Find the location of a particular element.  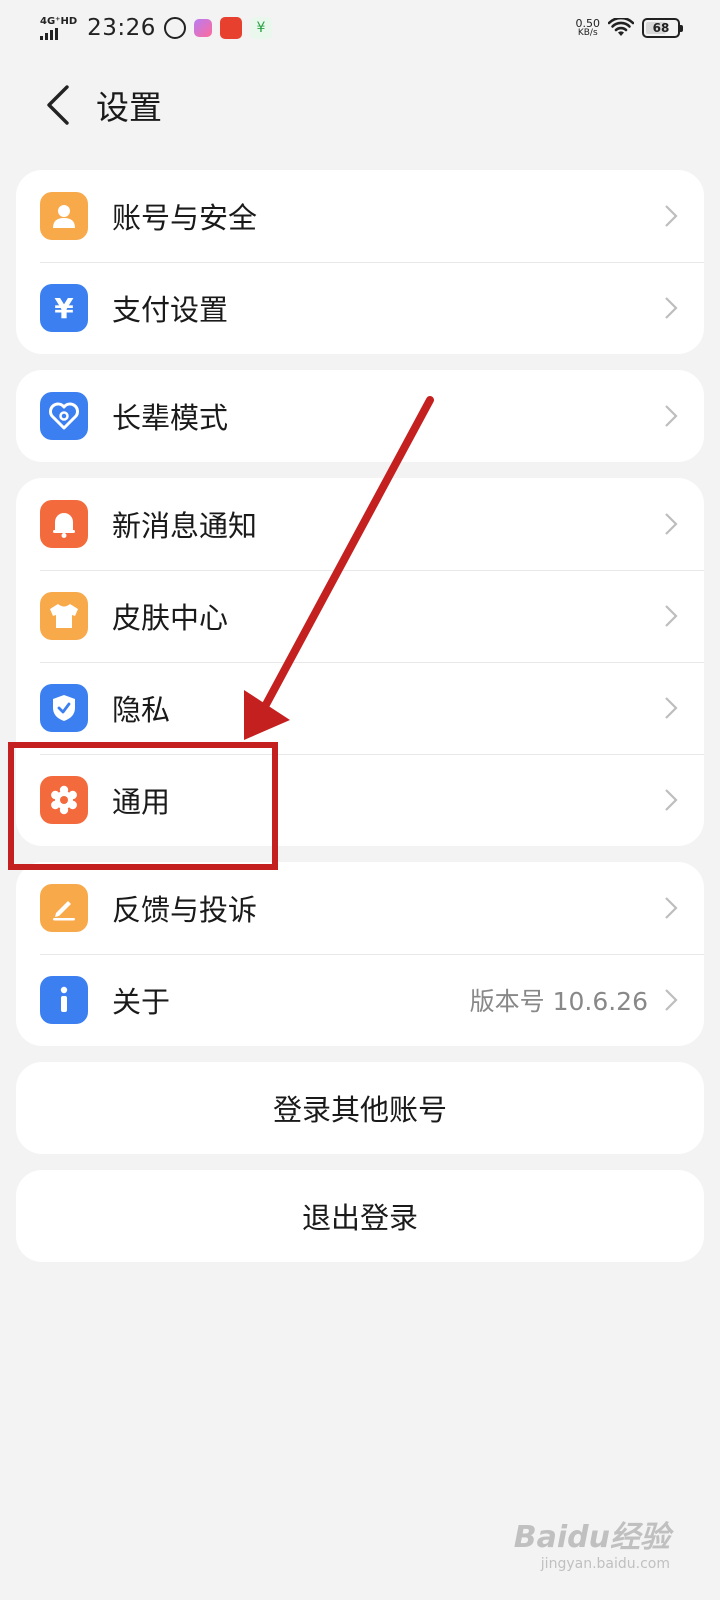

settings-item-notifications: 新消息通知 is located at coordinates (360, 524).